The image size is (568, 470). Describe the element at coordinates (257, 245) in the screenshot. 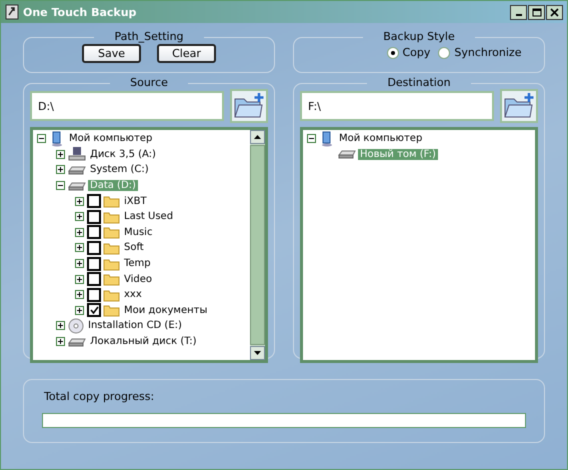

I see `scrollbar` at that location.